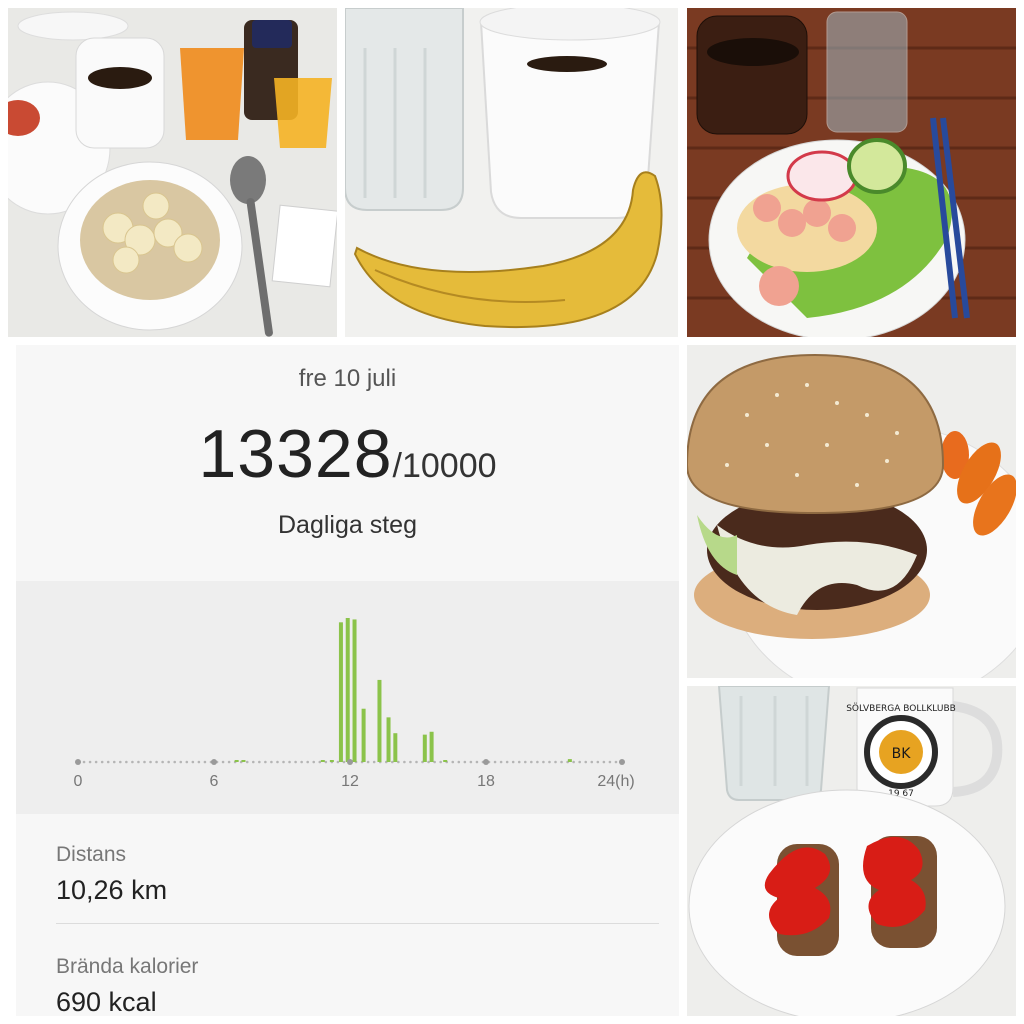 This screenshot has width=1024, height=1024. Describe the element at coordinates (444, 466) in the screenshot. I see `steps-goal: /10000` at that location.